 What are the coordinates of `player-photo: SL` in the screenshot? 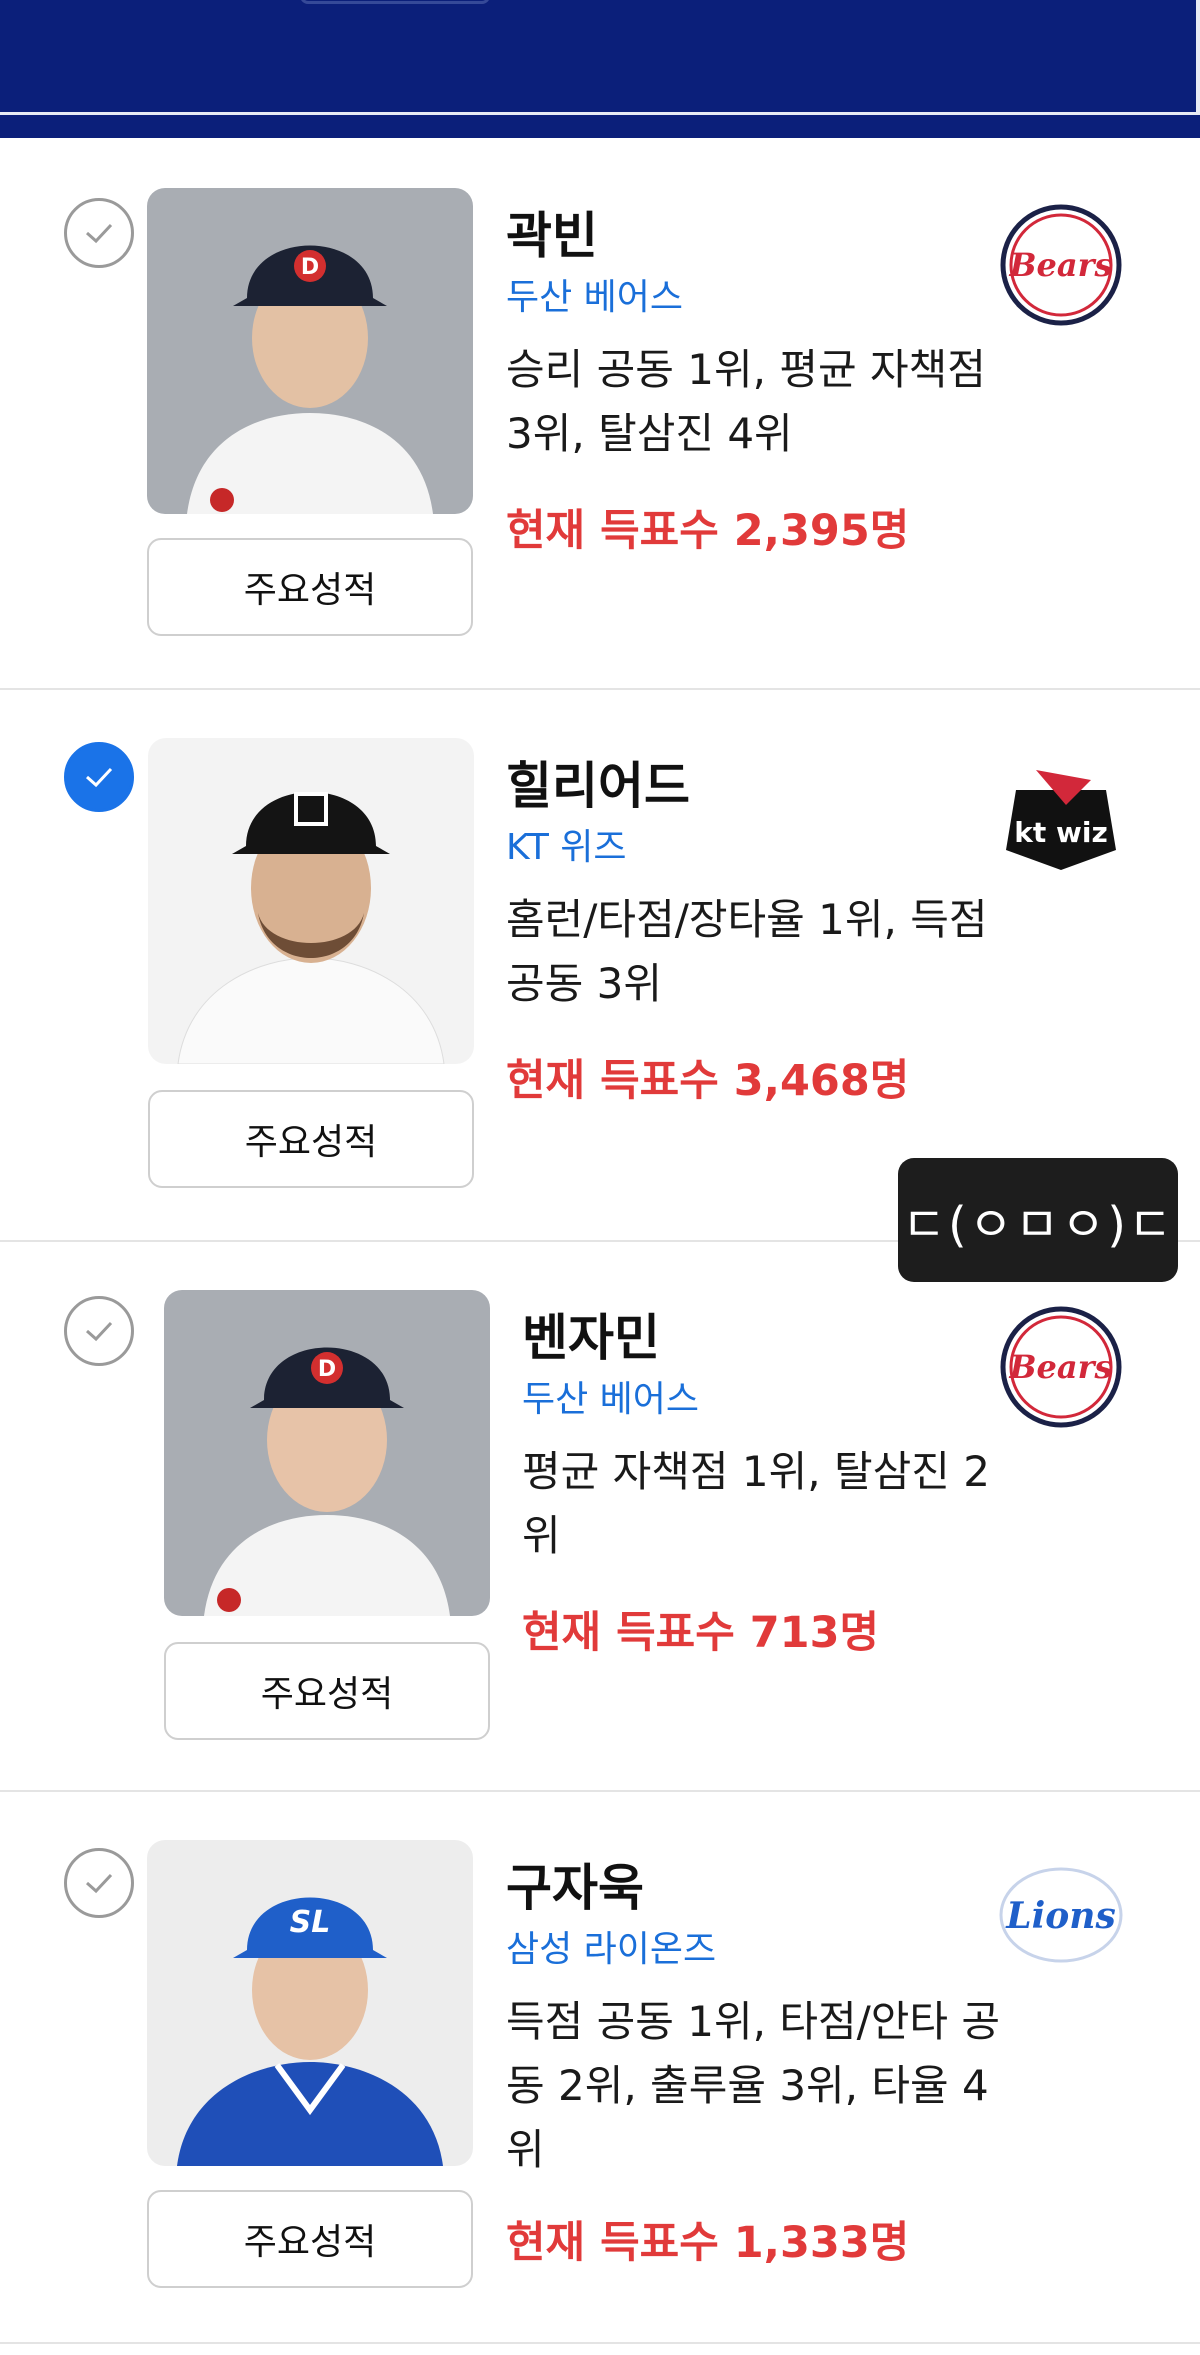 It's located at (310, 2003).